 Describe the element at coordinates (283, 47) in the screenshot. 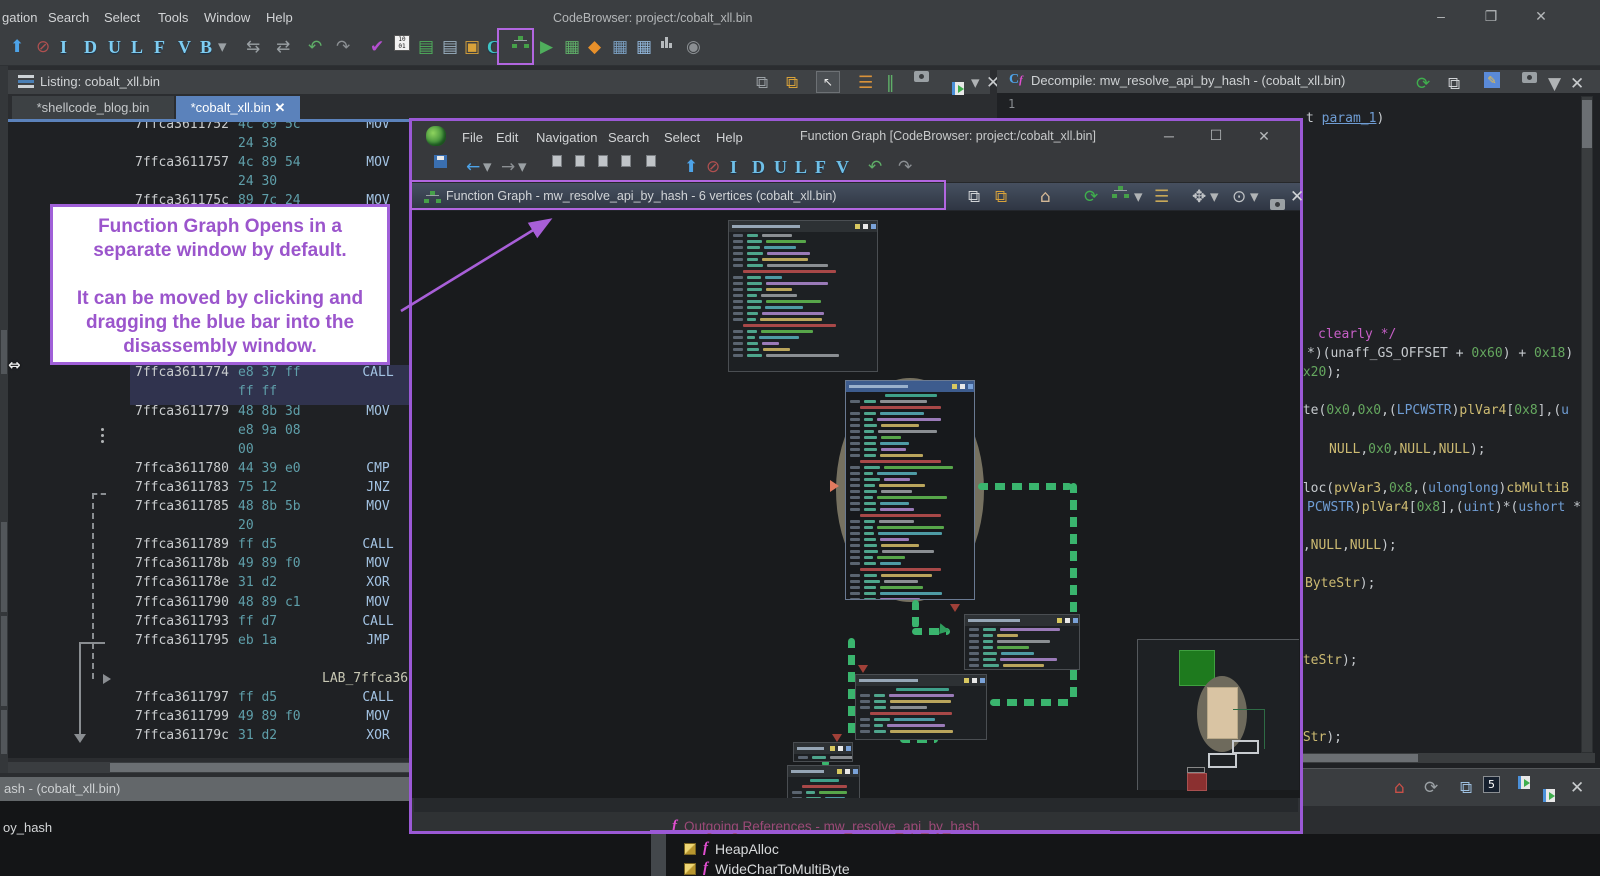

I see `swap-next-icon: ⇄` at that location.